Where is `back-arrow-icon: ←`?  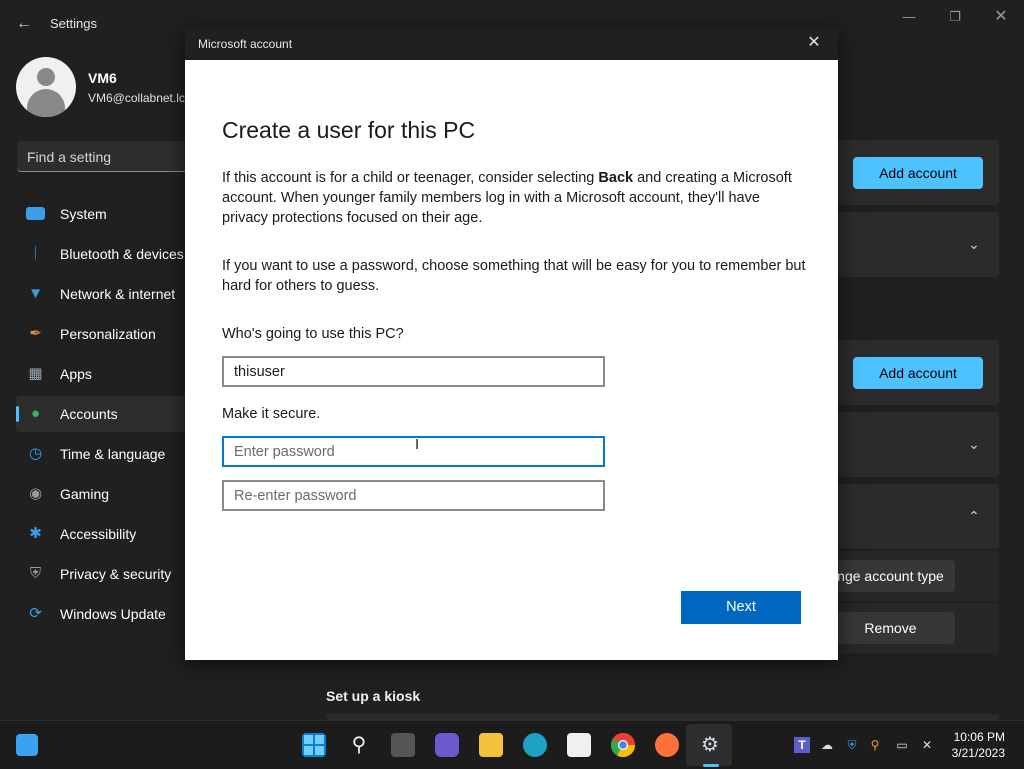 back-arrow-icon: ← is located at coordinates (24, 24).